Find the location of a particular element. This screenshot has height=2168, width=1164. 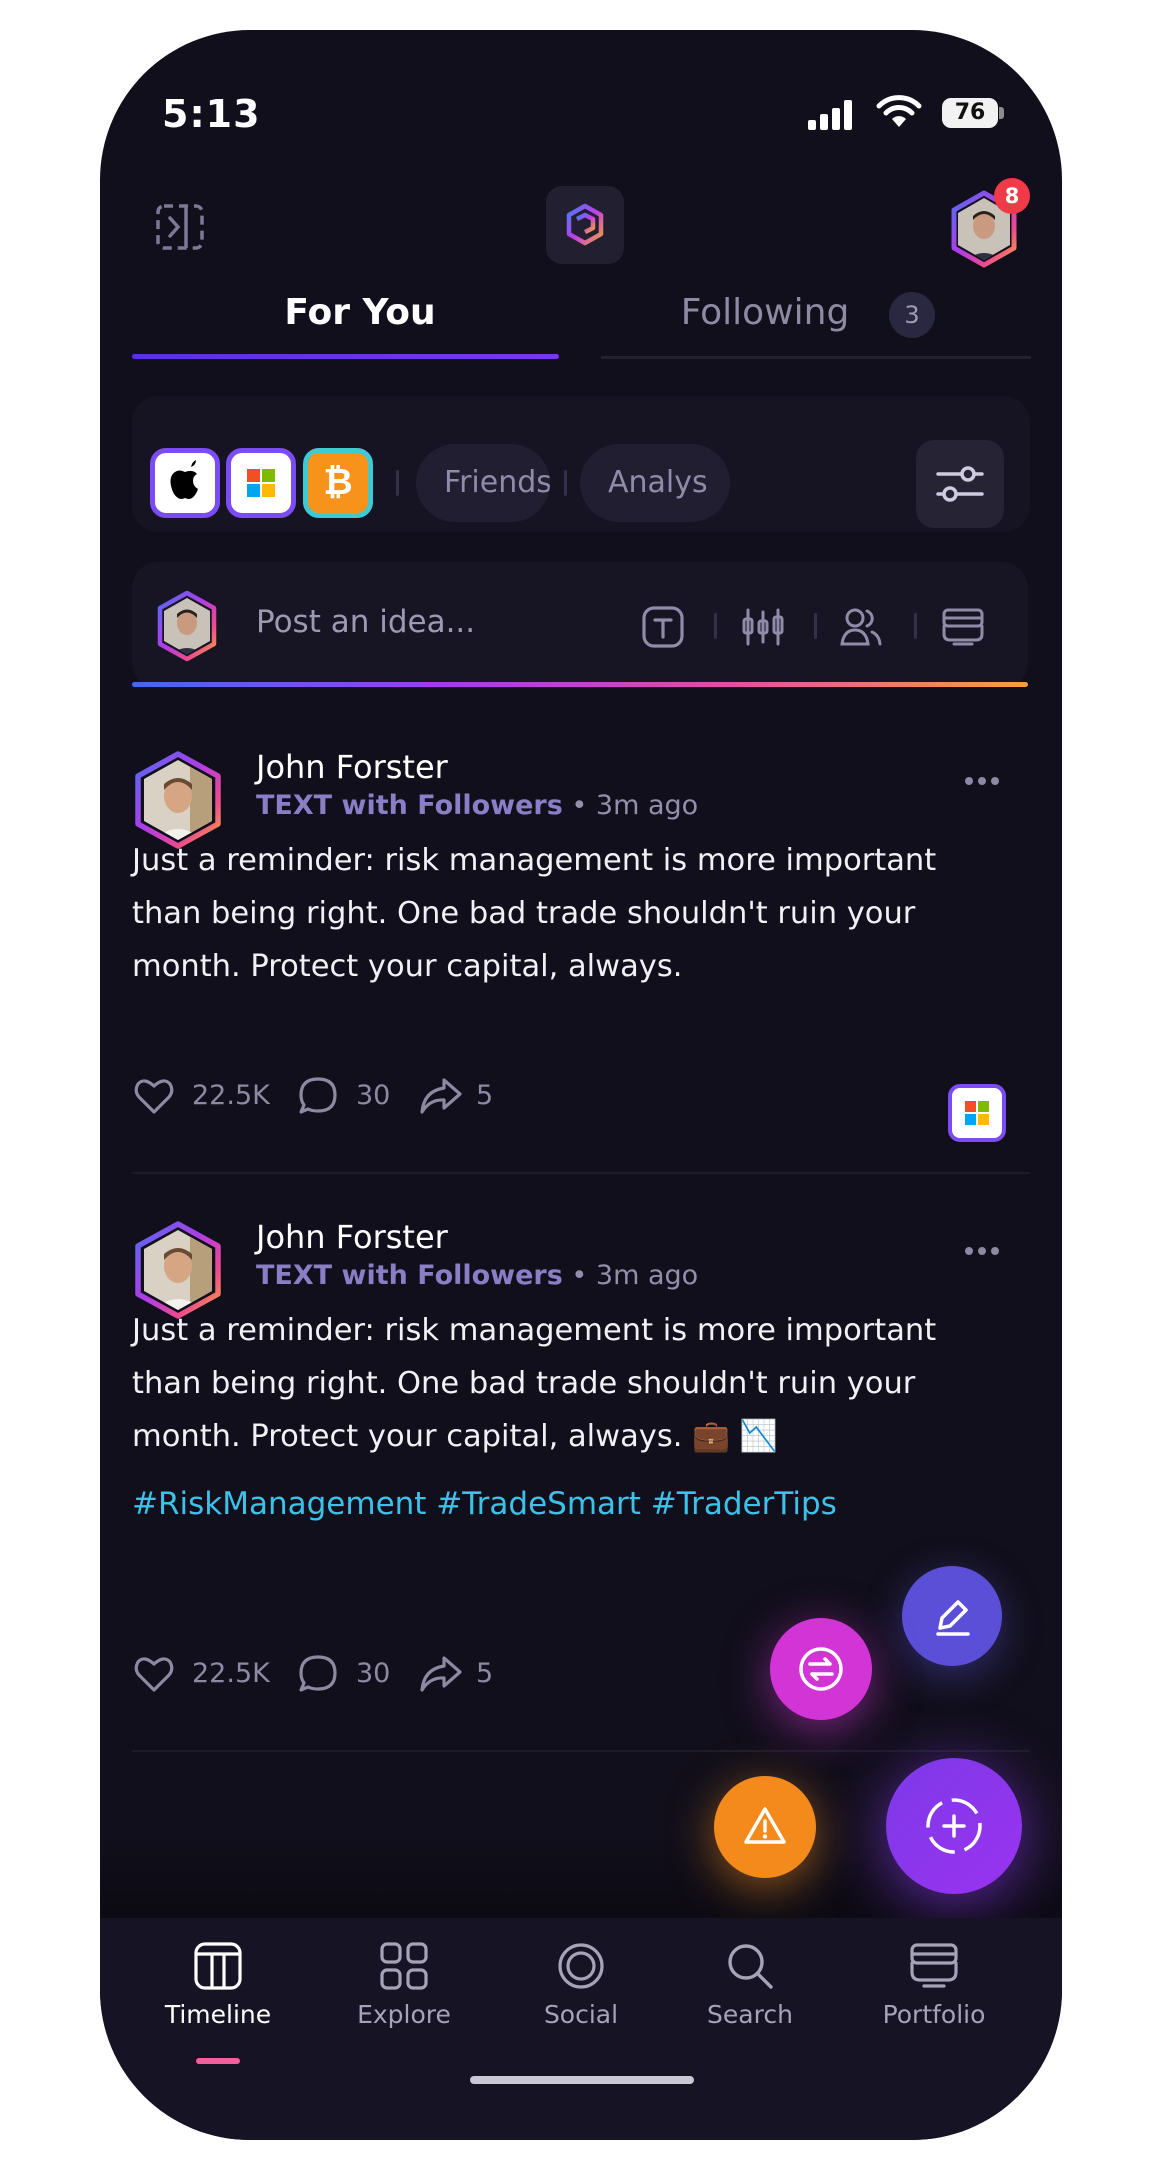

nav-explore: Explore is located at coordinates (404, 1983).